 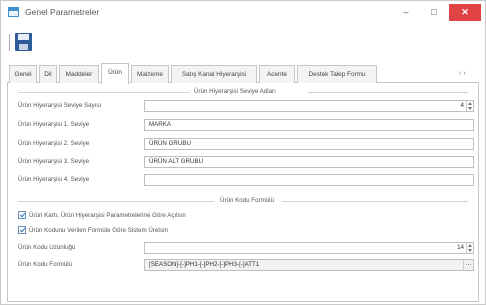 I want to click on minimize-button: –, so click(x=406, y=12).